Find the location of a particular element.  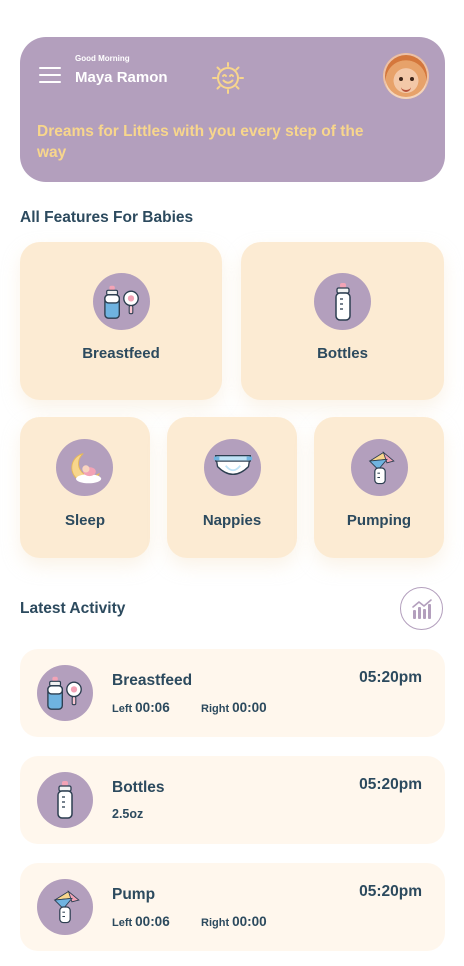

feature-card-pumping: Pumping is located at coordinates (379, 487).